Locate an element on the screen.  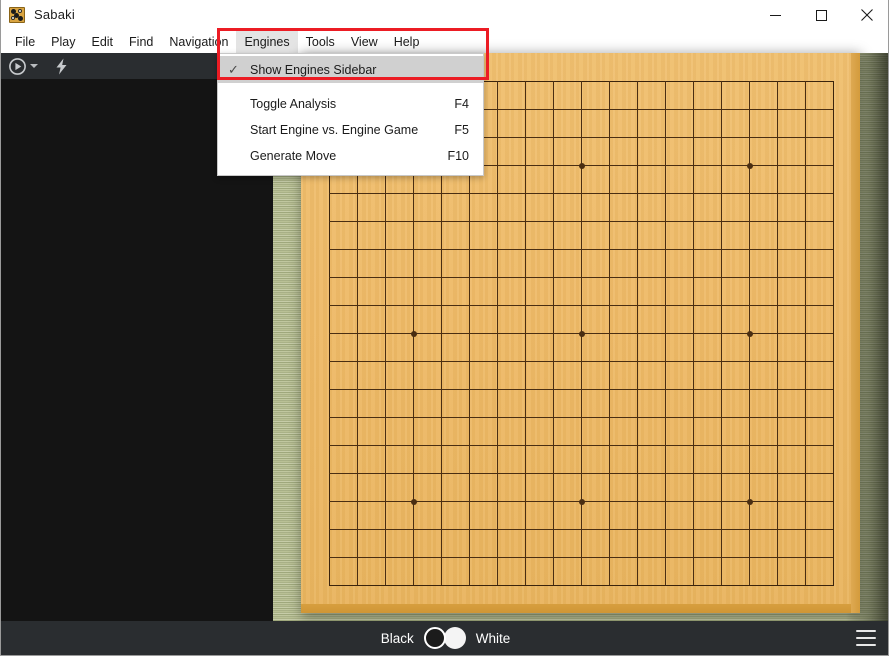
close-button is located at coordinates (866, 15).